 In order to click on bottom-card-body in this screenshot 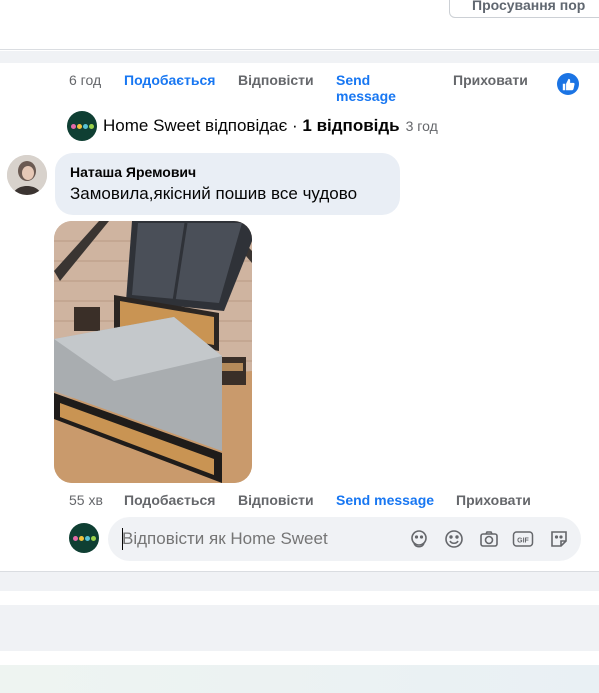, I will do `click(299, 679)`.